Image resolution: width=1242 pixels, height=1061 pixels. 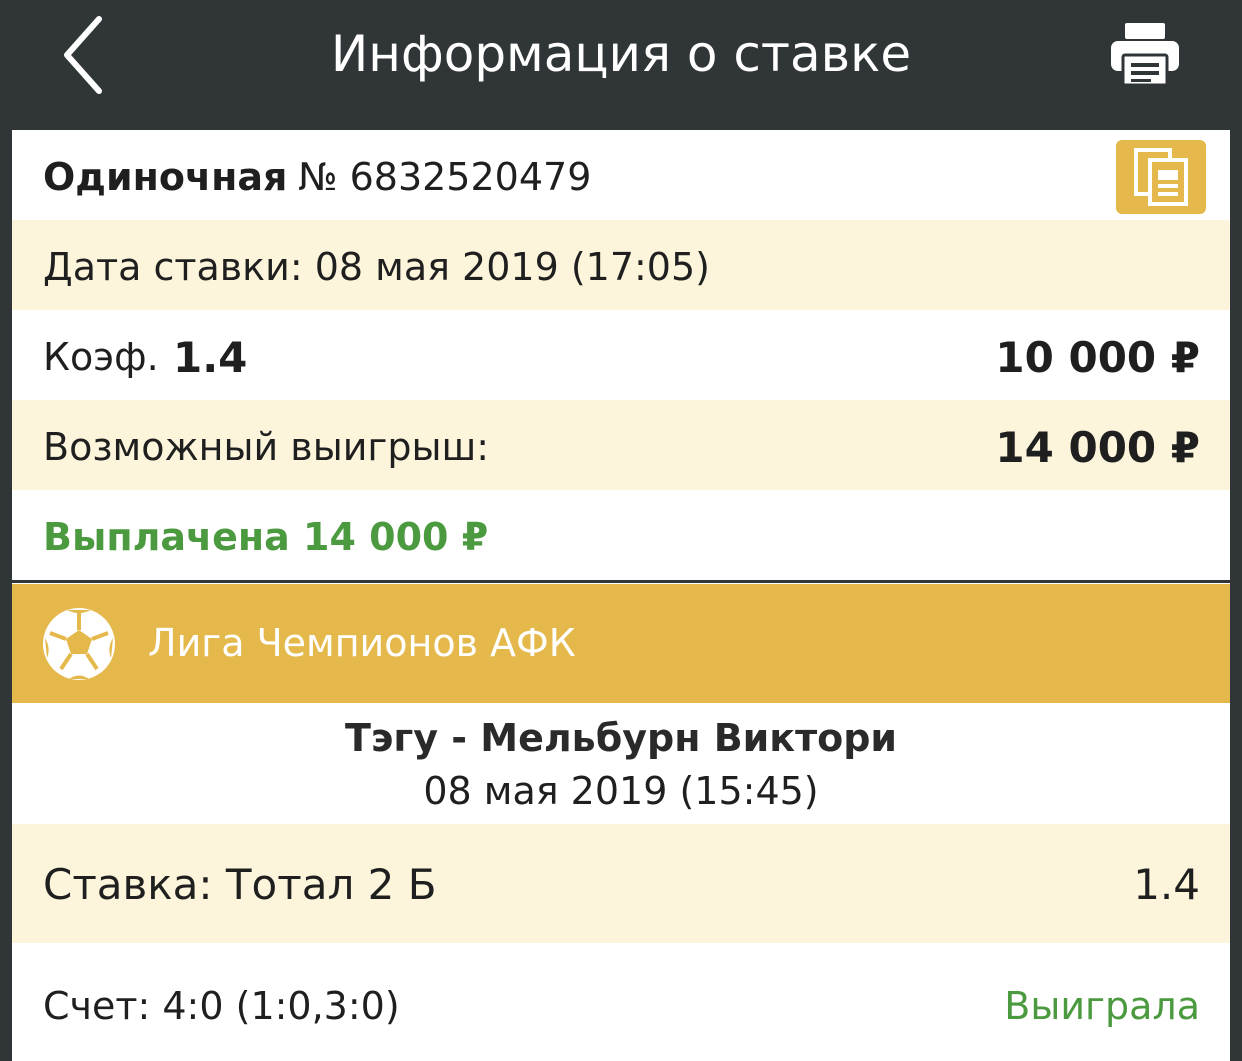 I want to click on league-name: Лига Чемпионов АФК, so click(x=362, y=643).